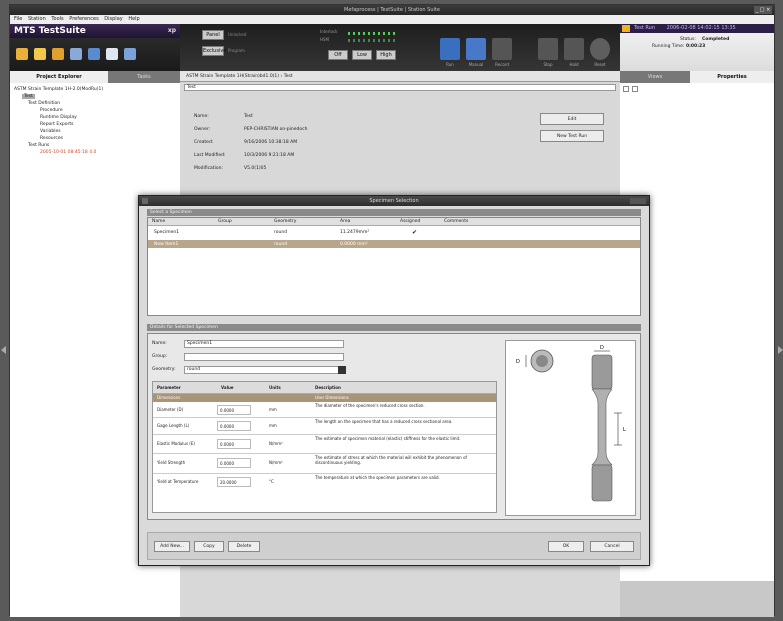 This screenshot has width=783, height=621. What do you see at coordinates (213, 35) in the screenshot?
I see `panel-button: Panel` at bounding box center [213, 35].